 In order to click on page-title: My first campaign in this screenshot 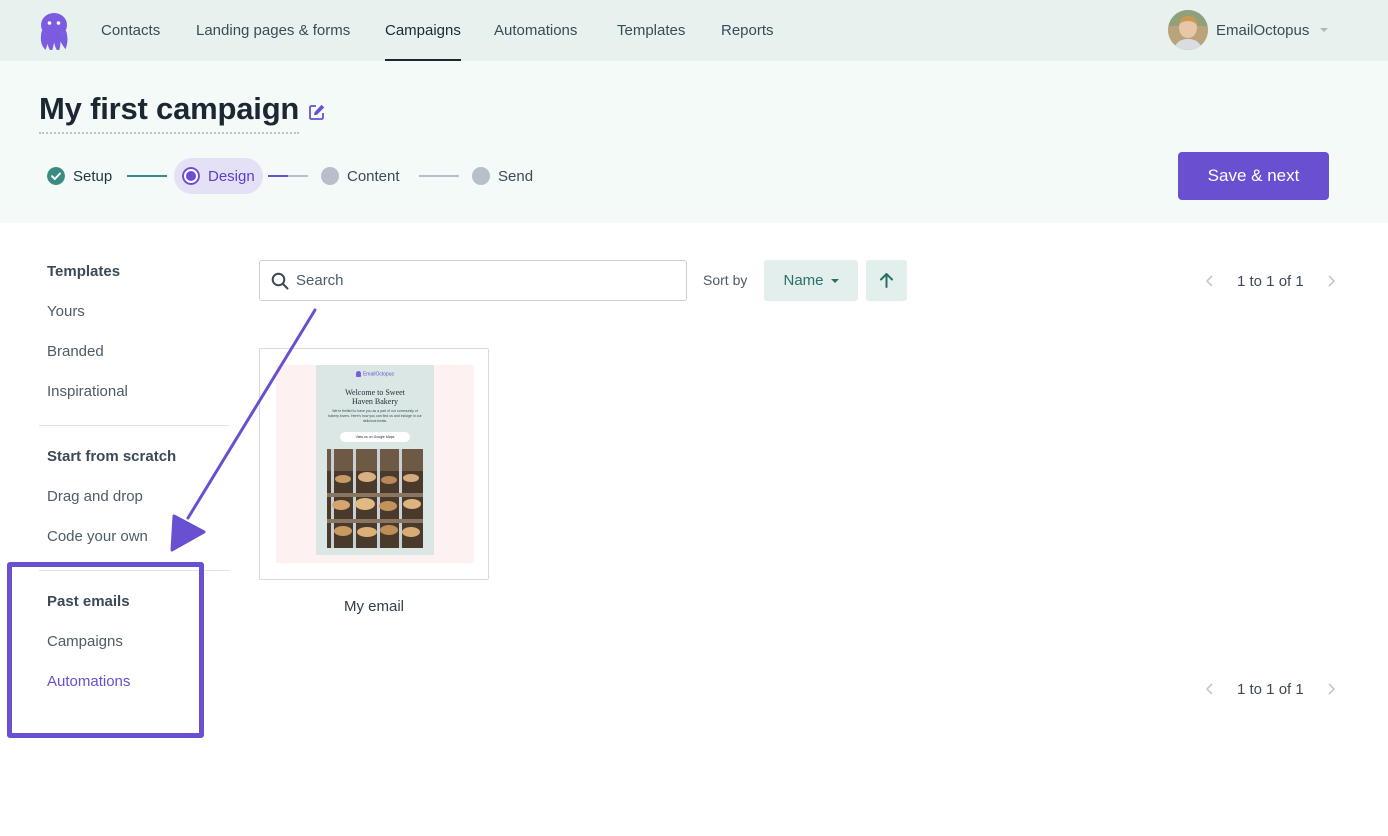, I will do `click(169, 112)`.